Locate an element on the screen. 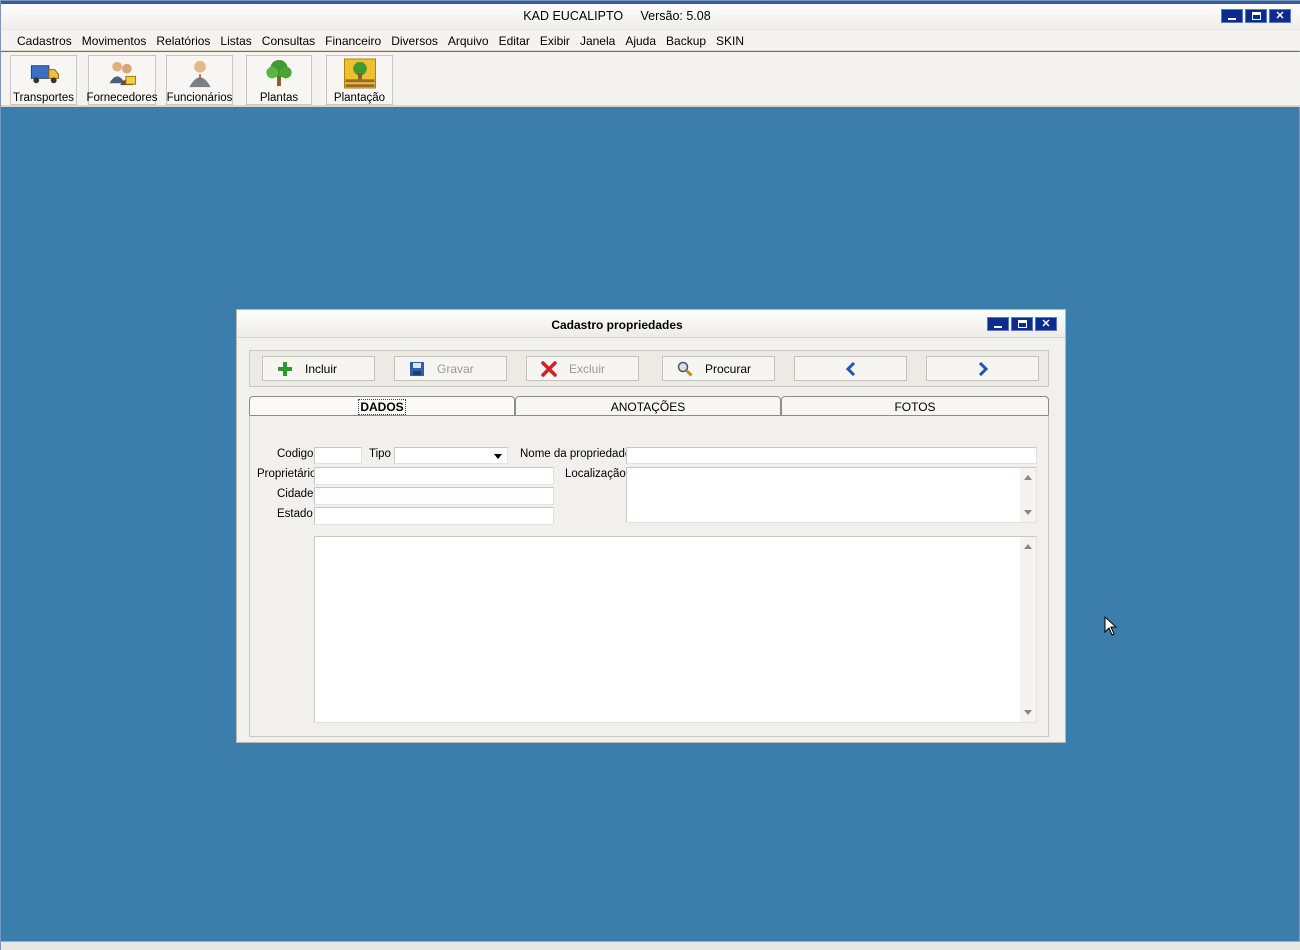  action-bar: Incluir Gravar Excluir Procurar is located at coordinates (649, 368).